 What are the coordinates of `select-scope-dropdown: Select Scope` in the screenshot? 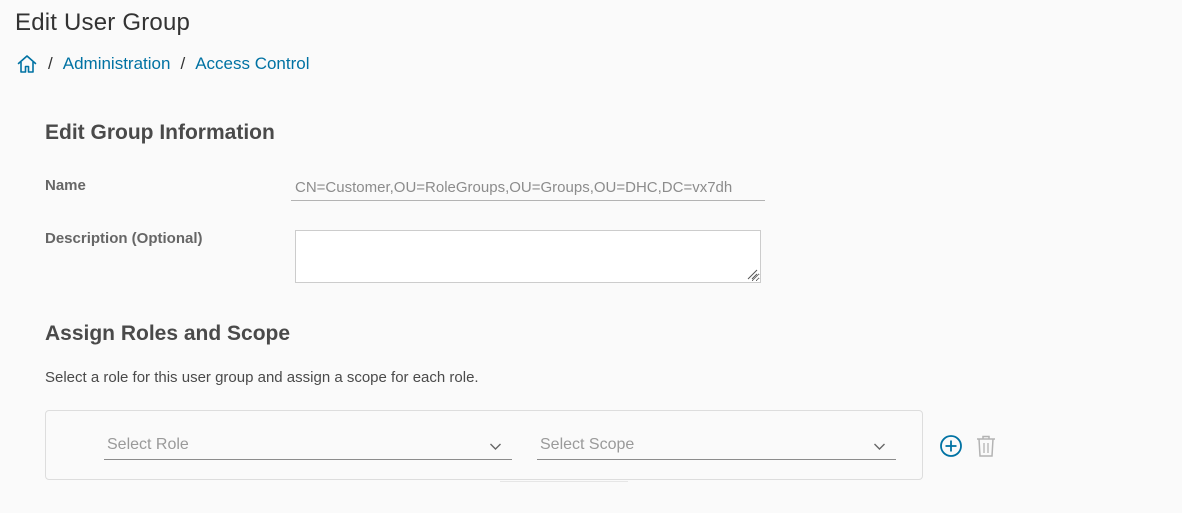 It's located at (716, 446).